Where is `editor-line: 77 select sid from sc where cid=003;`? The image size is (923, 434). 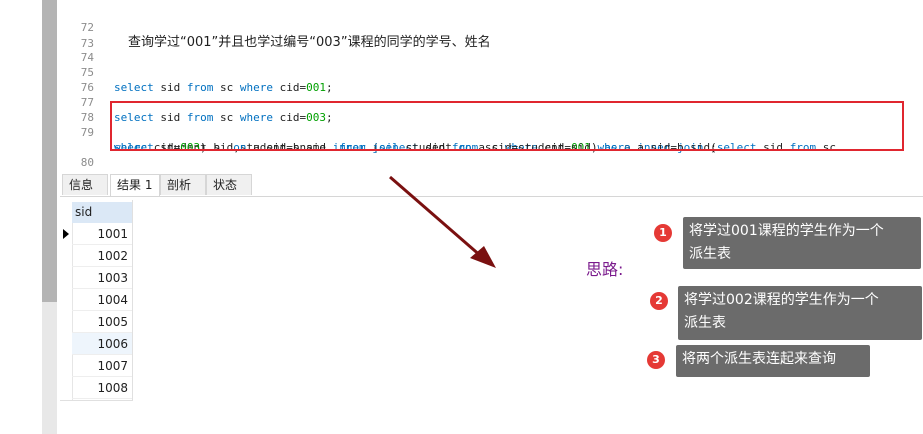
editor-line: 77 select sid from sc where cid=003; is located at coordinates (491, 102).